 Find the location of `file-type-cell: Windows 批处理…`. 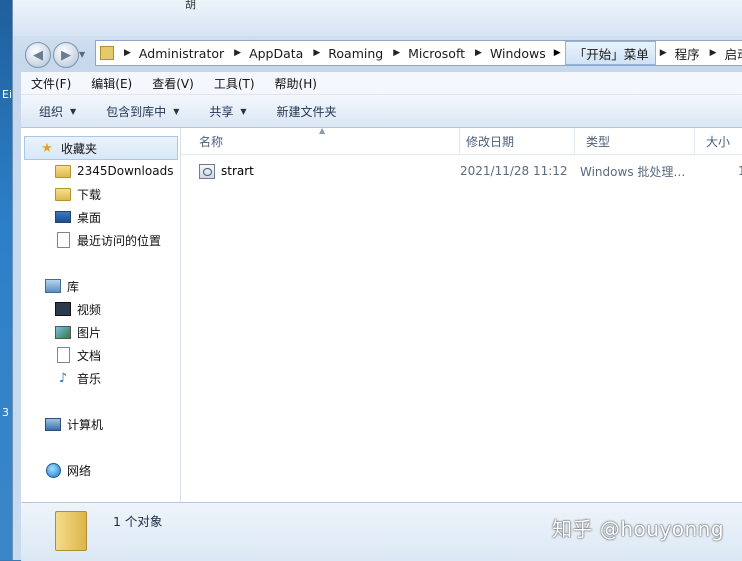

file-type-cell: Windows 批处理… is located at coordinates (633, 171).